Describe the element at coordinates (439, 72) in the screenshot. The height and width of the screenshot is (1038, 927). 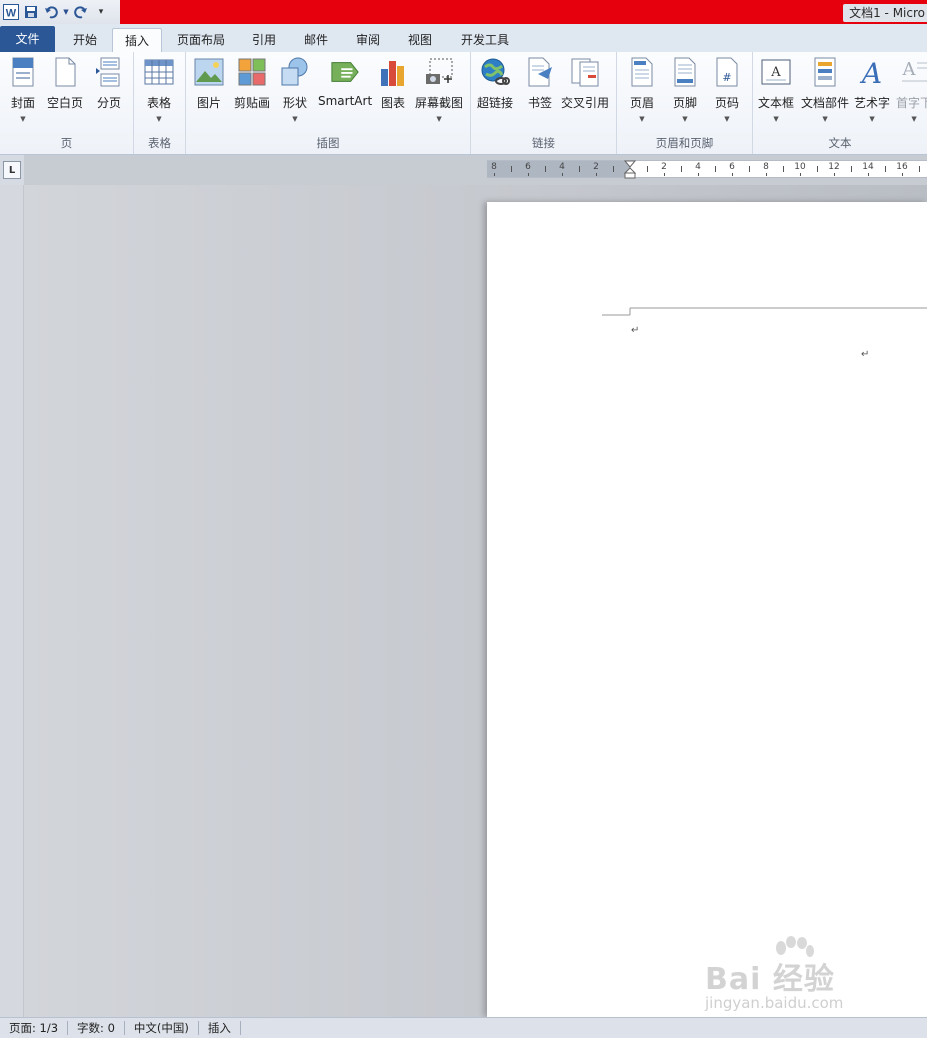
I see `screenshot-icon` at that location.